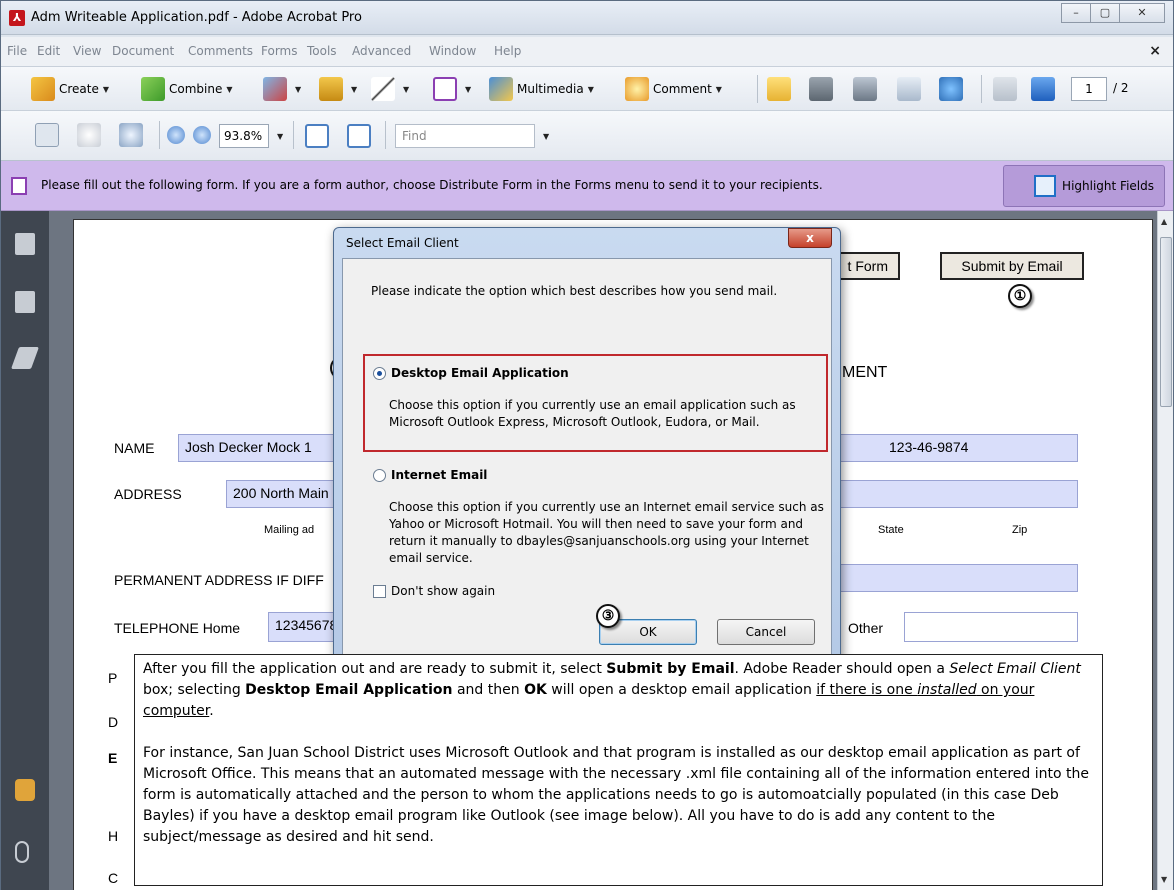  What do you see at coordinates (452, 51) in the screenshot?
I see `menu-window: Window` at bounding box center [452, 51].